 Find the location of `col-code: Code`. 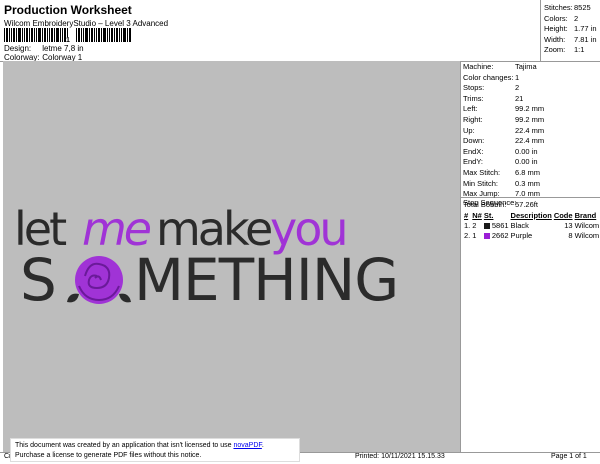

col-code: Code is located at coordinates (563, 215).